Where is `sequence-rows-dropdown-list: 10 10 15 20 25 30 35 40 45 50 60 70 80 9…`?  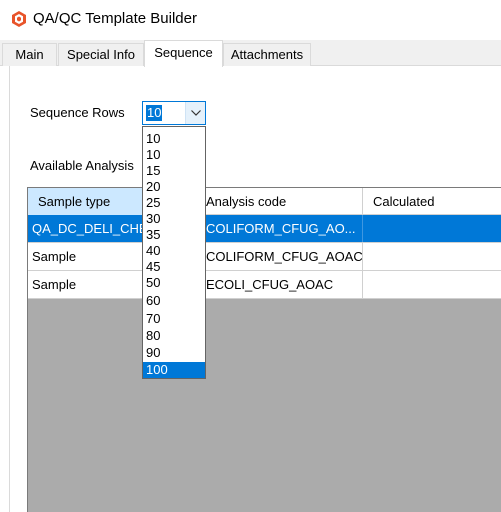 sequence-rows-dropdown-list: 10 10 15 20 25 30 35 40 45 50 60 70 80 9… is located at coordinates (174, 252).